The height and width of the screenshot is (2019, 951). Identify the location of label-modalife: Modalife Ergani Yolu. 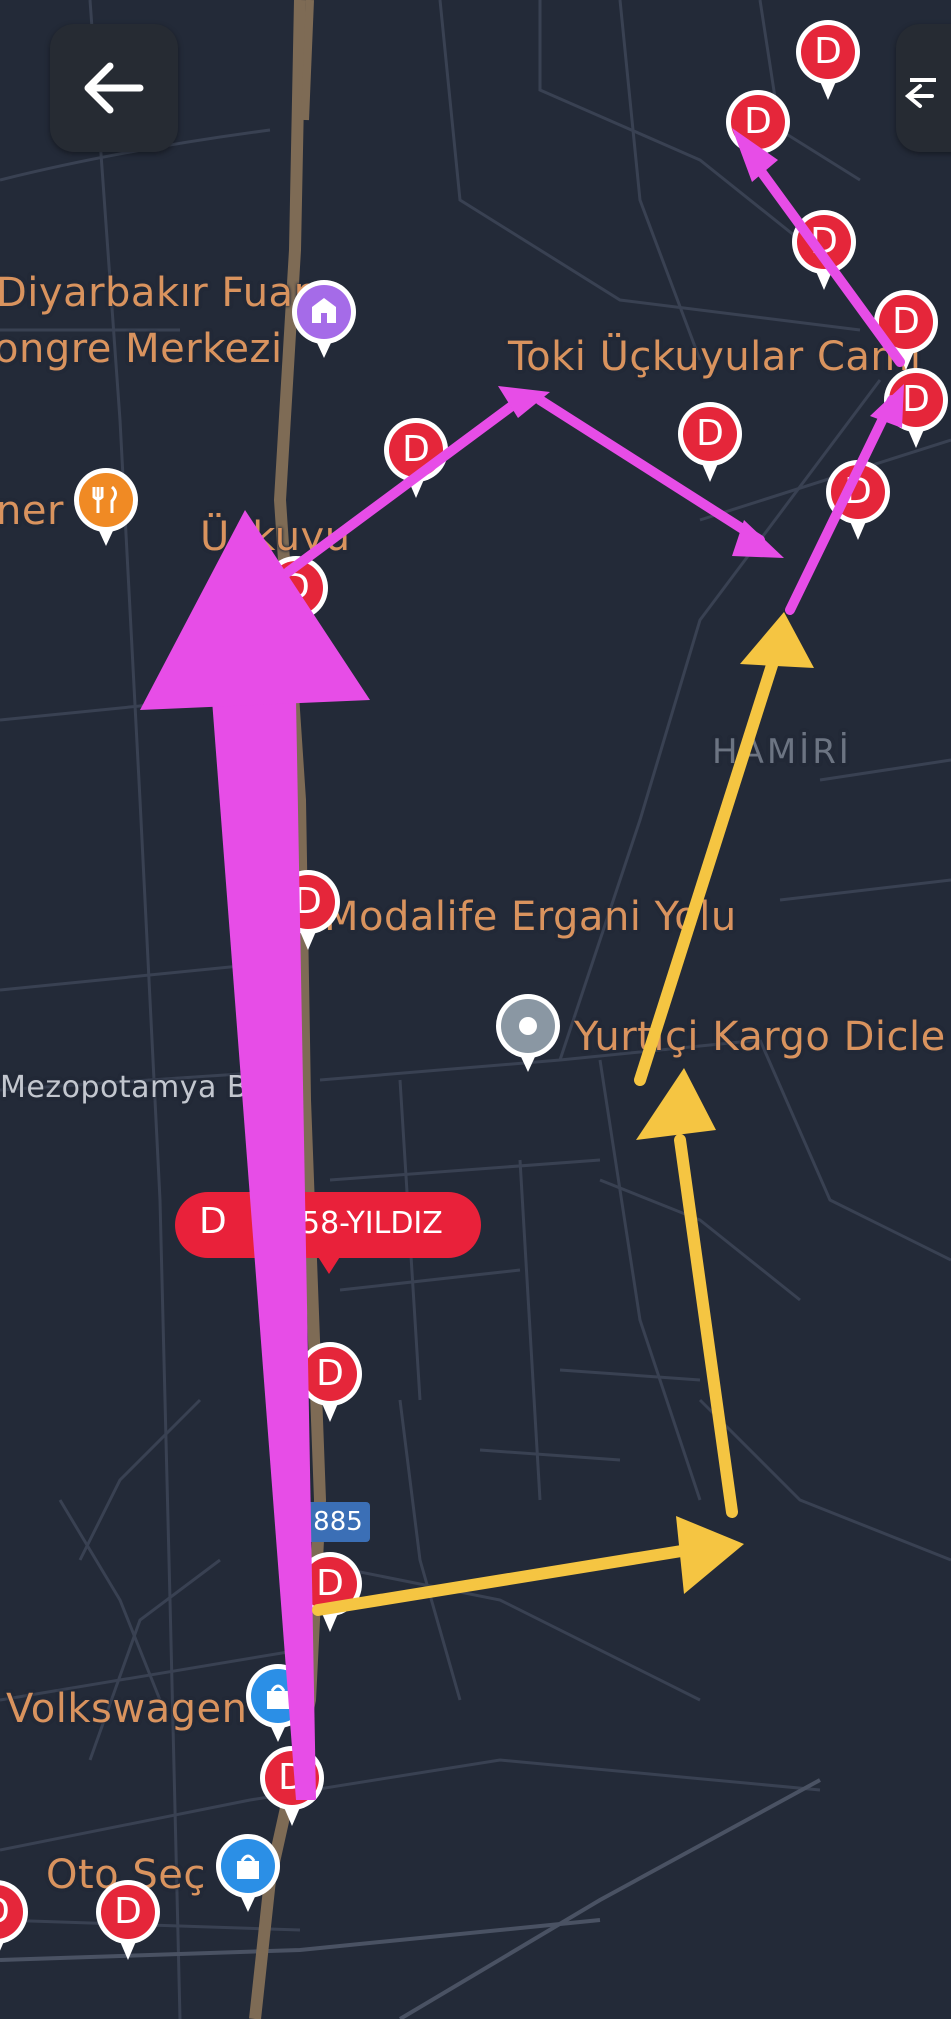
(530, 917).